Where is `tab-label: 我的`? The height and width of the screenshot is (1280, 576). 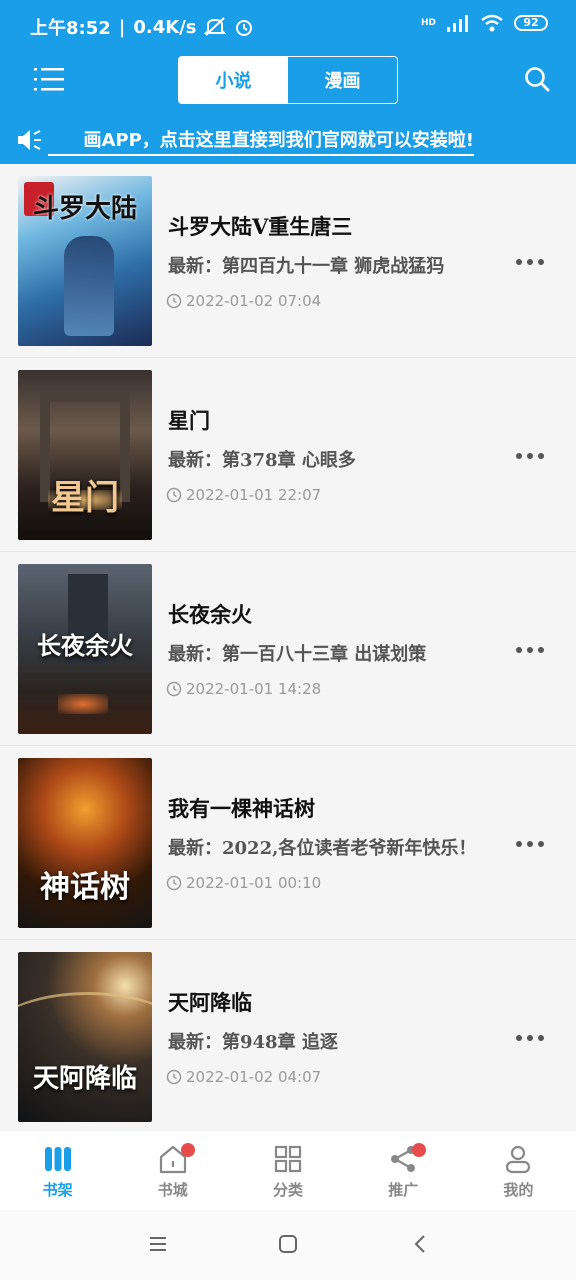
tab-label: 我的 is located at coordinates (518, 1190).